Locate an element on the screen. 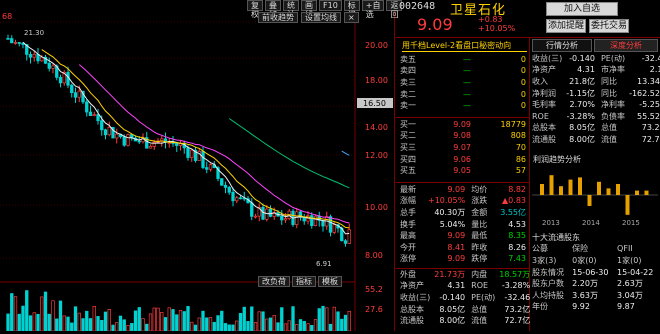 Image resolution: width=660 pixels, height=334 pixels. add-watchlist-button: 加入自选 is located at coordinates (582, 9).